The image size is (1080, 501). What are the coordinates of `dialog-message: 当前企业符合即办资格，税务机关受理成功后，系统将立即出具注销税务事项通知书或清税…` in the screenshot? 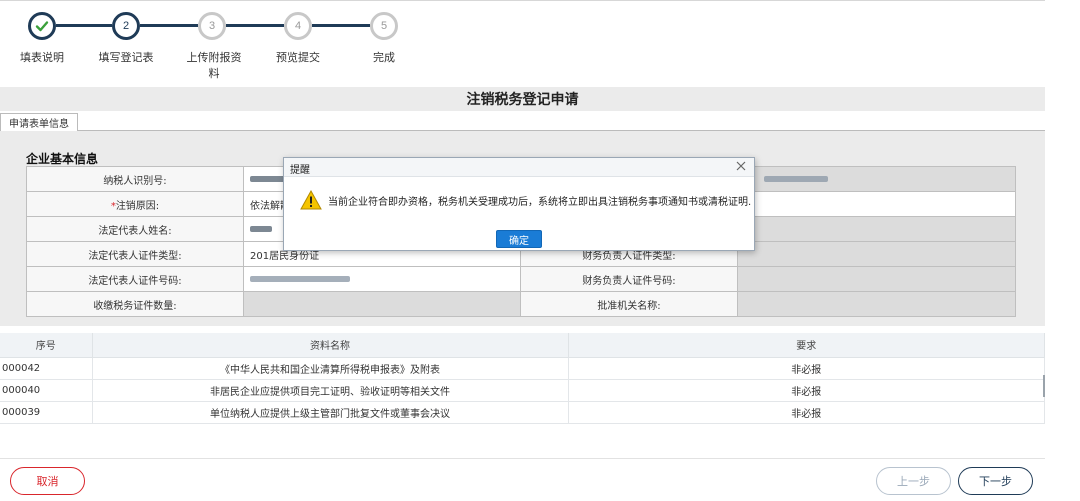 It's located at (540, 202).